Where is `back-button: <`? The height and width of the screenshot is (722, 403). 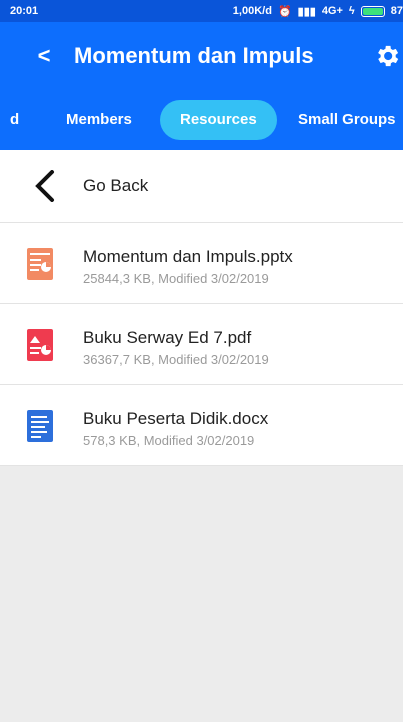
back-button: < is located at coordinates (44, 56).